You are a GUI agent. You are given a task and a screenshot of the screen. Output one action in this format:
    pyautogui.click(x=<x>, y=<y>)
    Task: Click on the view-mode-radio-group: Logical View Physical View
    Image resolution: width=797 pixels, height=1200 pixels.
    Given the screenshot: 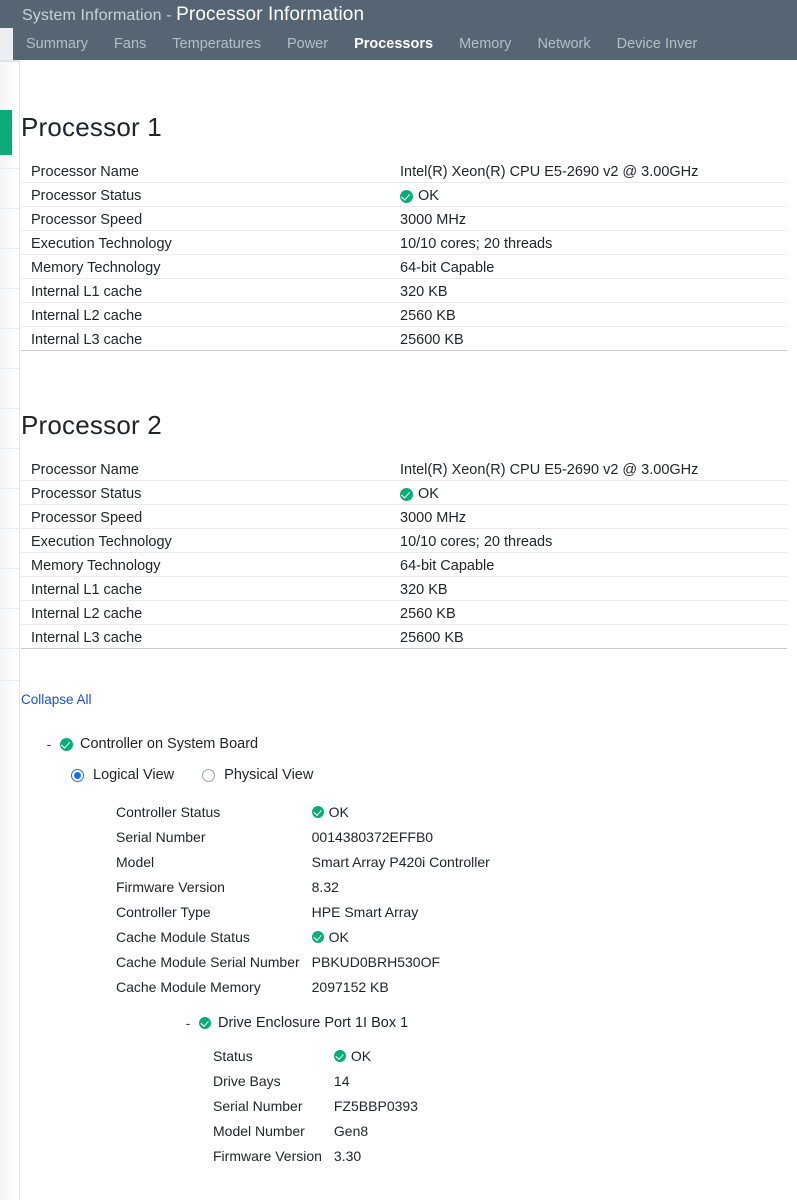 What is the action you would take?
    pyautogui.click(x=280, y=775)
    